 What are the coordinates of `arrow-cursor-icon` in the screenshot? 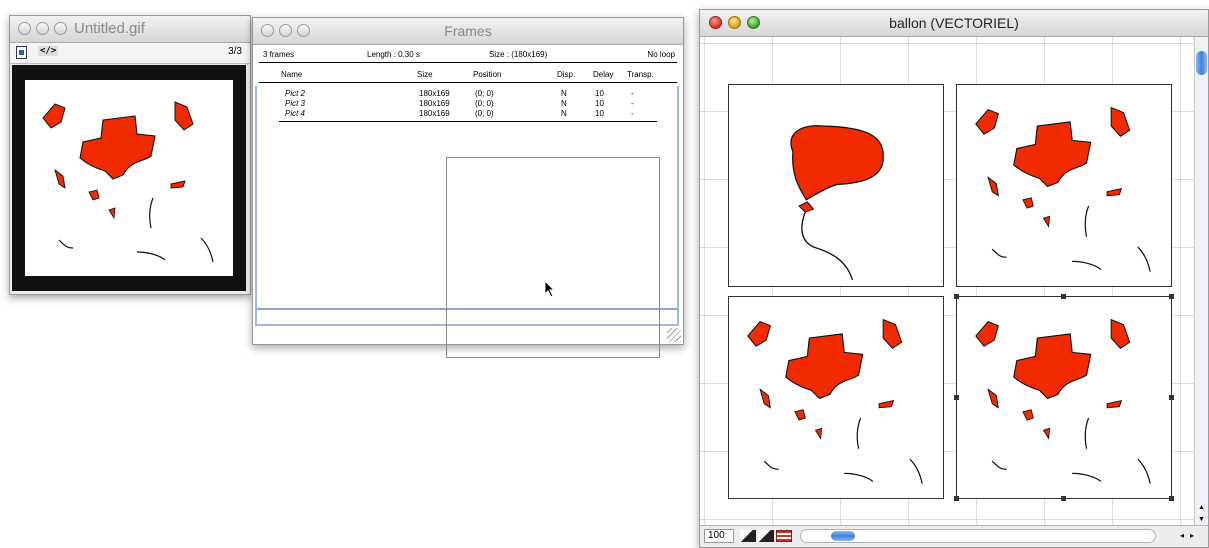 It's located at (550, 289).